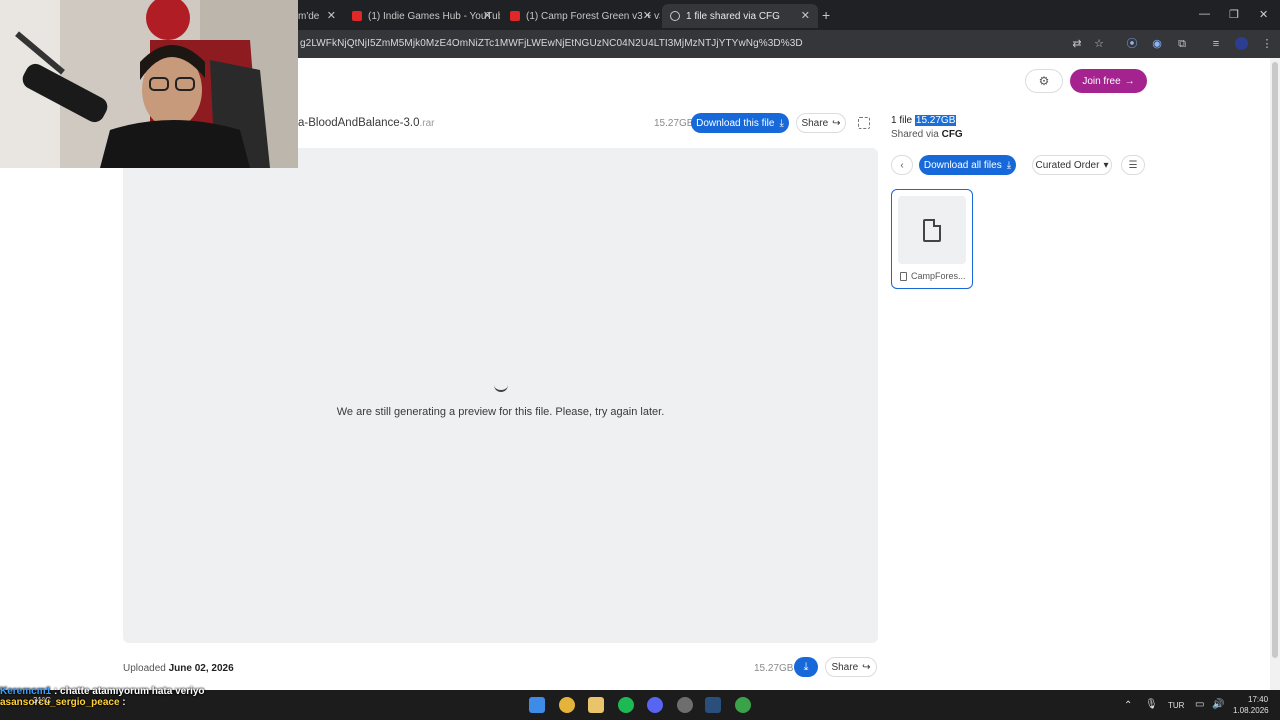 This screenshot has height=720, width=1280. What do you see at coordinates (962, 165) in the screenshot?
I see `download-all-label: Download all files` at bounding box center [962, 165].